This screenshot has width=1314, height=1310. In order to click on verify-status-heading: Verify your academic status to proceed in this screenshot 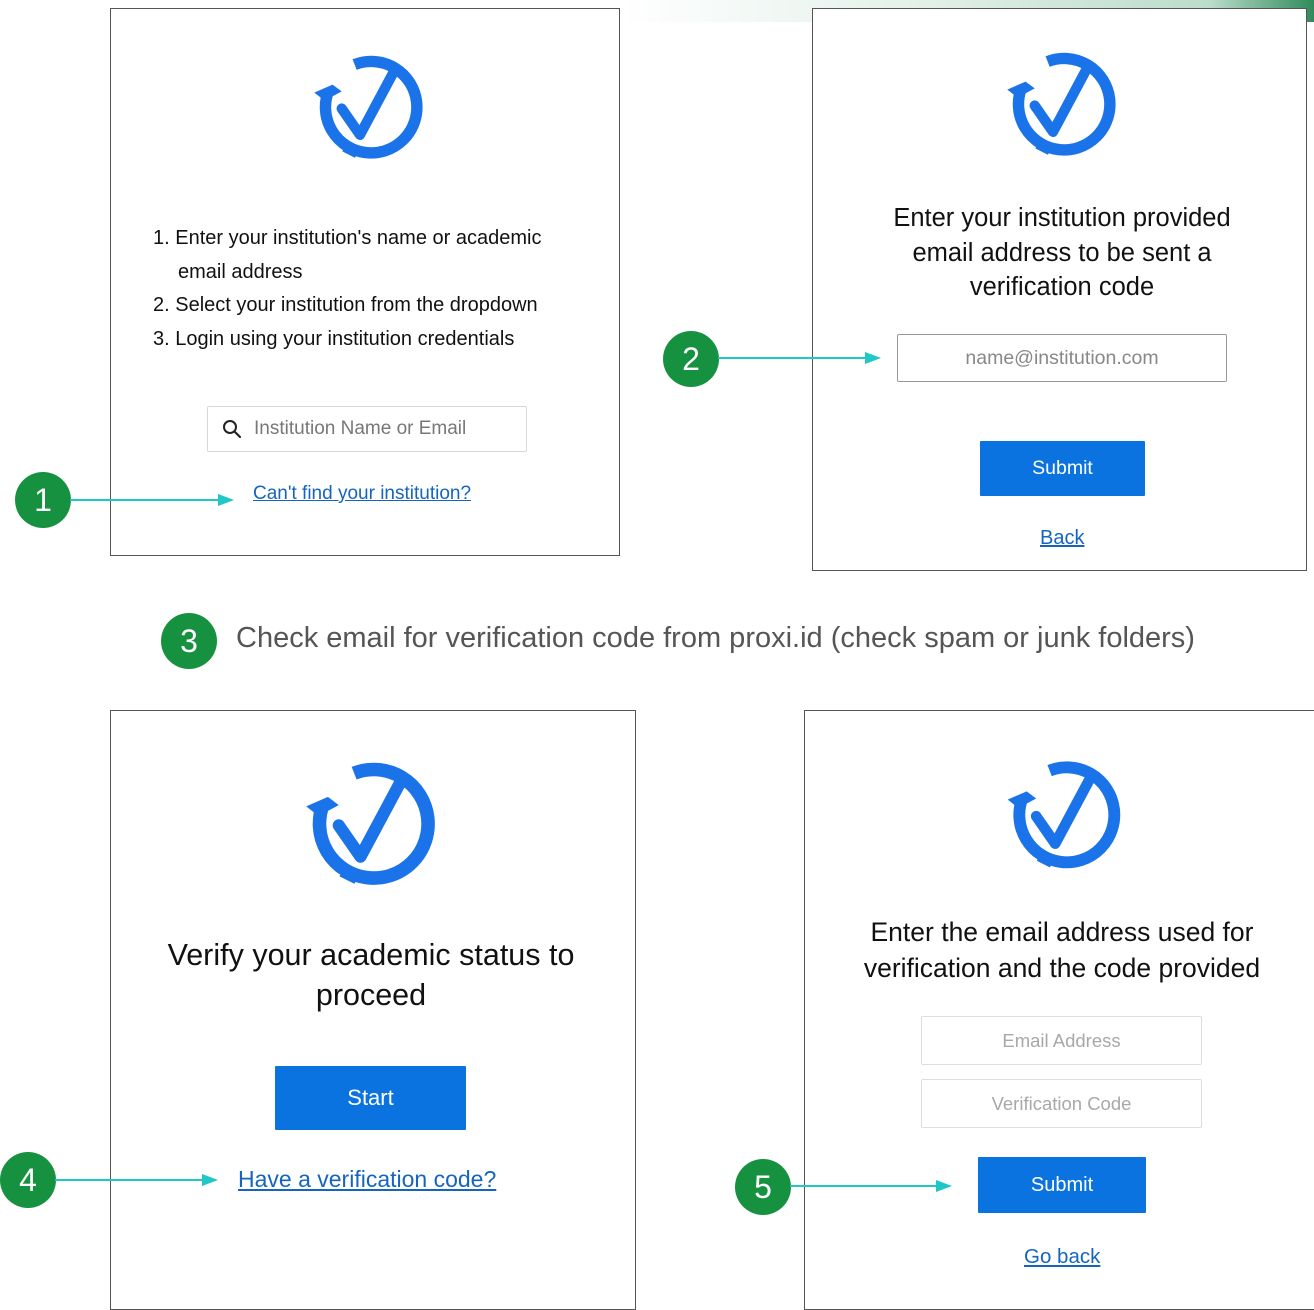, I will do `click(371, 975)`.